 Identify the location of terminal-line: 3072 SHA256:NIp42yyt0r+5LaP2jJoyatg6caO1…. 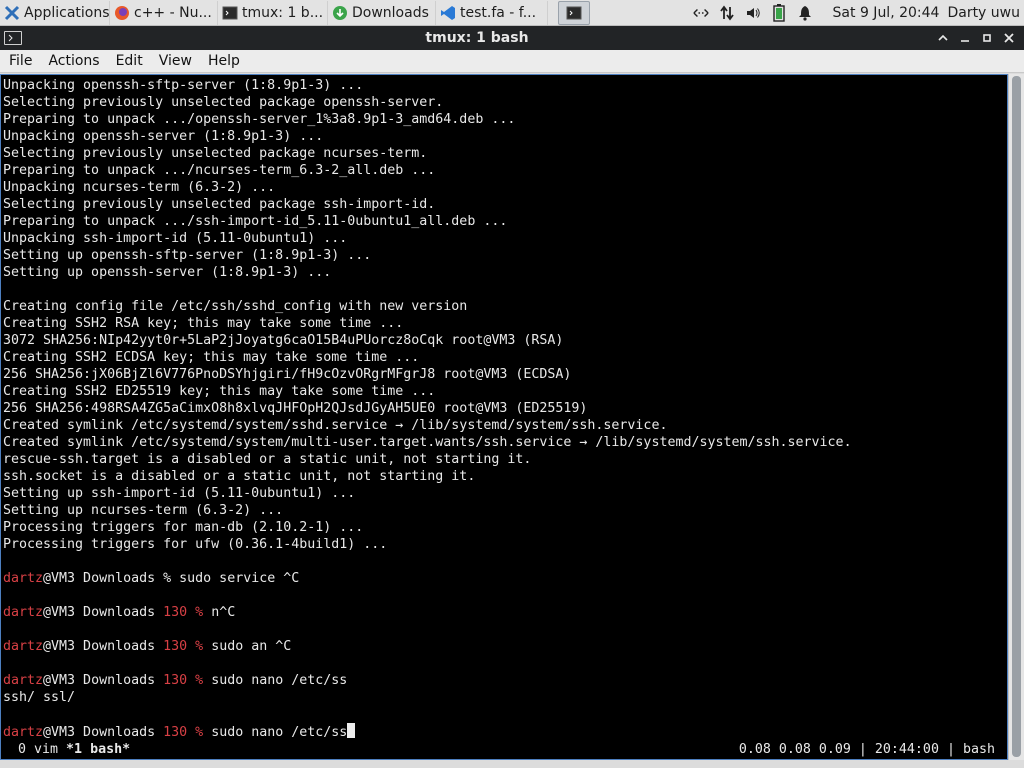
(283, 340).